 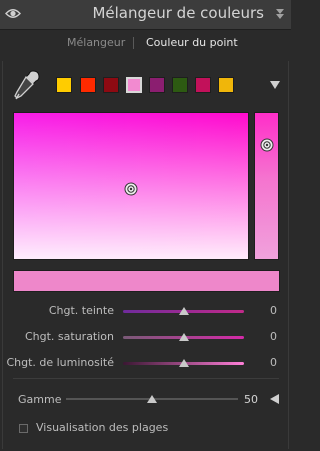 I want to click on tab-separator, so click(x=133, y=43).